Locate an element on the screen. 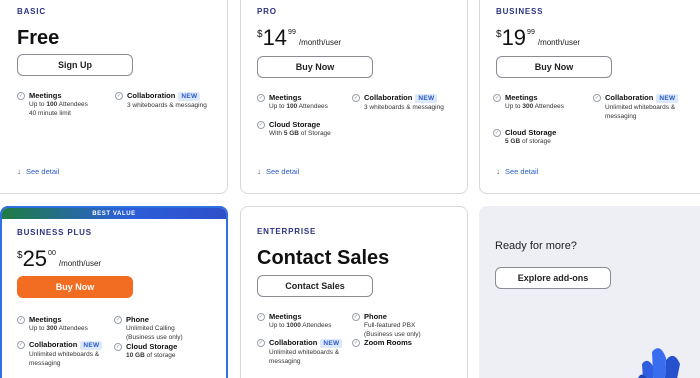 This screenshot has width=700, height=378. plan-tier-label: ENTERPRISE is located at coordinates (287, 231).